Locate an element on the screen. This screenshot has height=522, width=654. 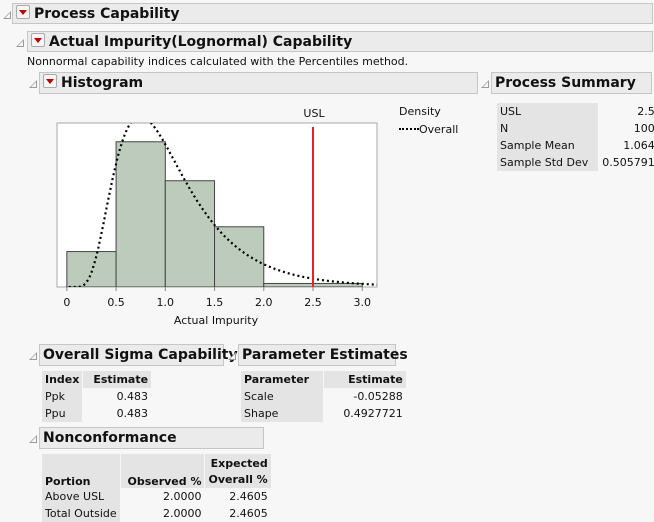
cell: Ppk is located at coordinates (62, 396).